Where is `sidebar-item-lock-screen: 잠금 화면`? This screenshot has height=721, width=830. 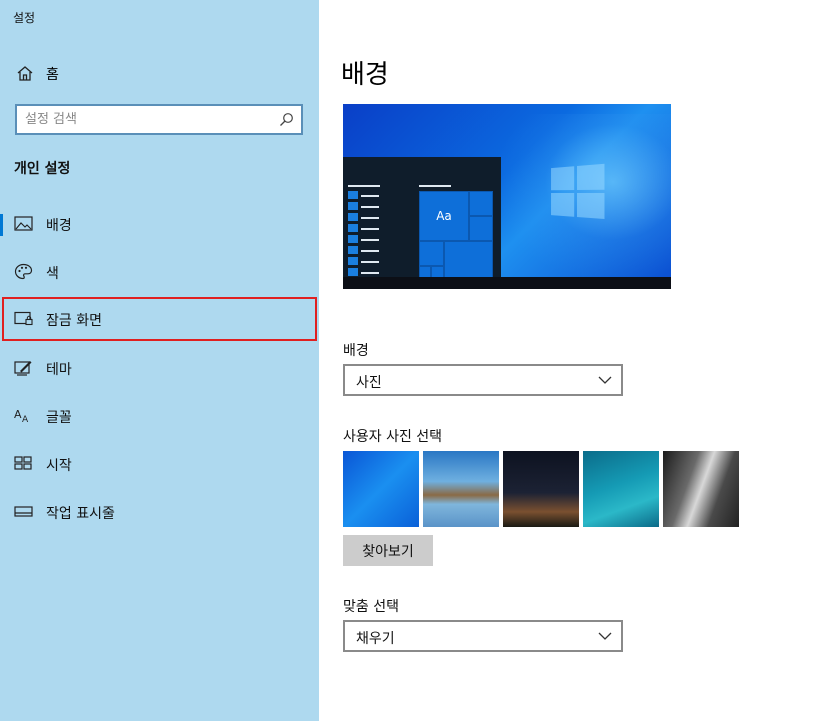
sidebar-item-lock-screen: 잠금 화면 is located at coordinates (159, 319).